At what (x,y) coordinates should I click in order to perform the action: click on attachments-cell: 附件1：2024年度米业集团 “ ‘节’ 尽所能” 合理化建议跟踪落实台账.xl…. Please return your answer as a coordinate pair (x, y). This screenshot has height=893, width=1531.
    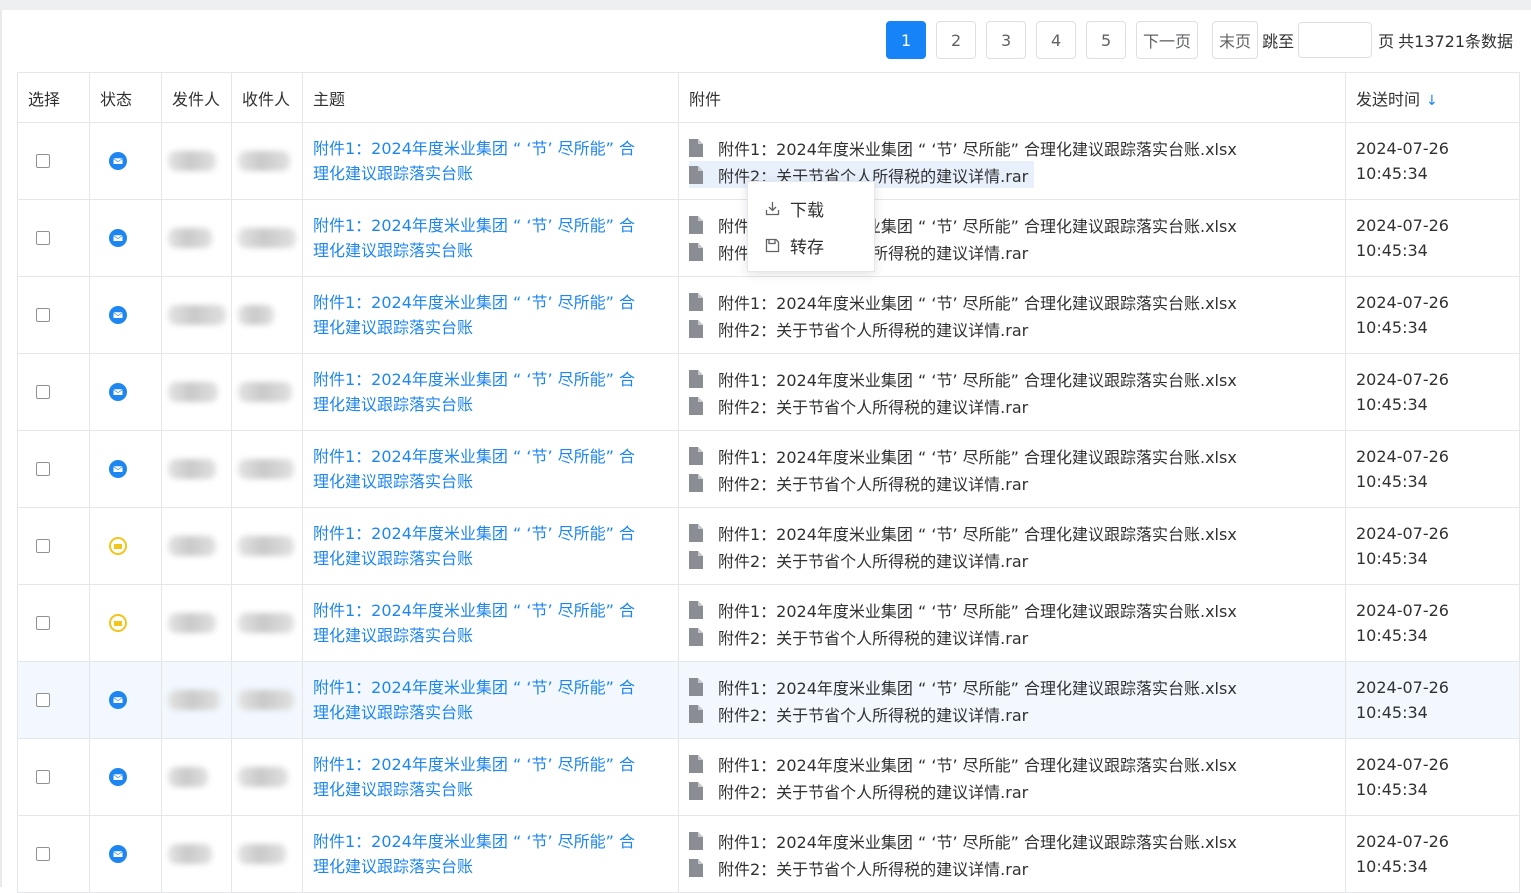
    Looking at the image, I should click on (1012, 469).